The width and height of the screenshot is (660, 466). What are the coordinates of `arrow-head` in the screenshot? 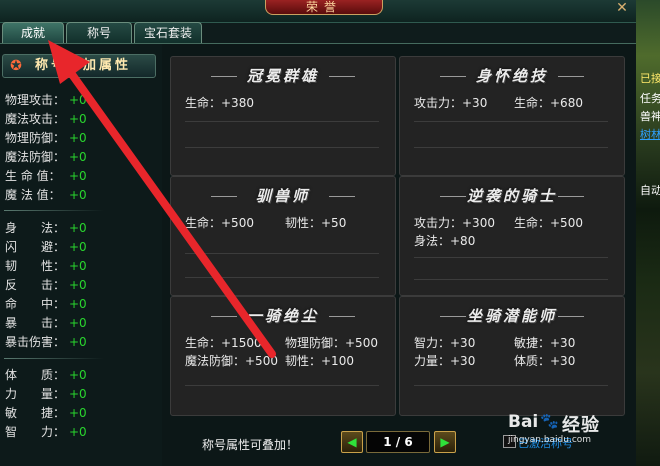 It's located at (69, 62).